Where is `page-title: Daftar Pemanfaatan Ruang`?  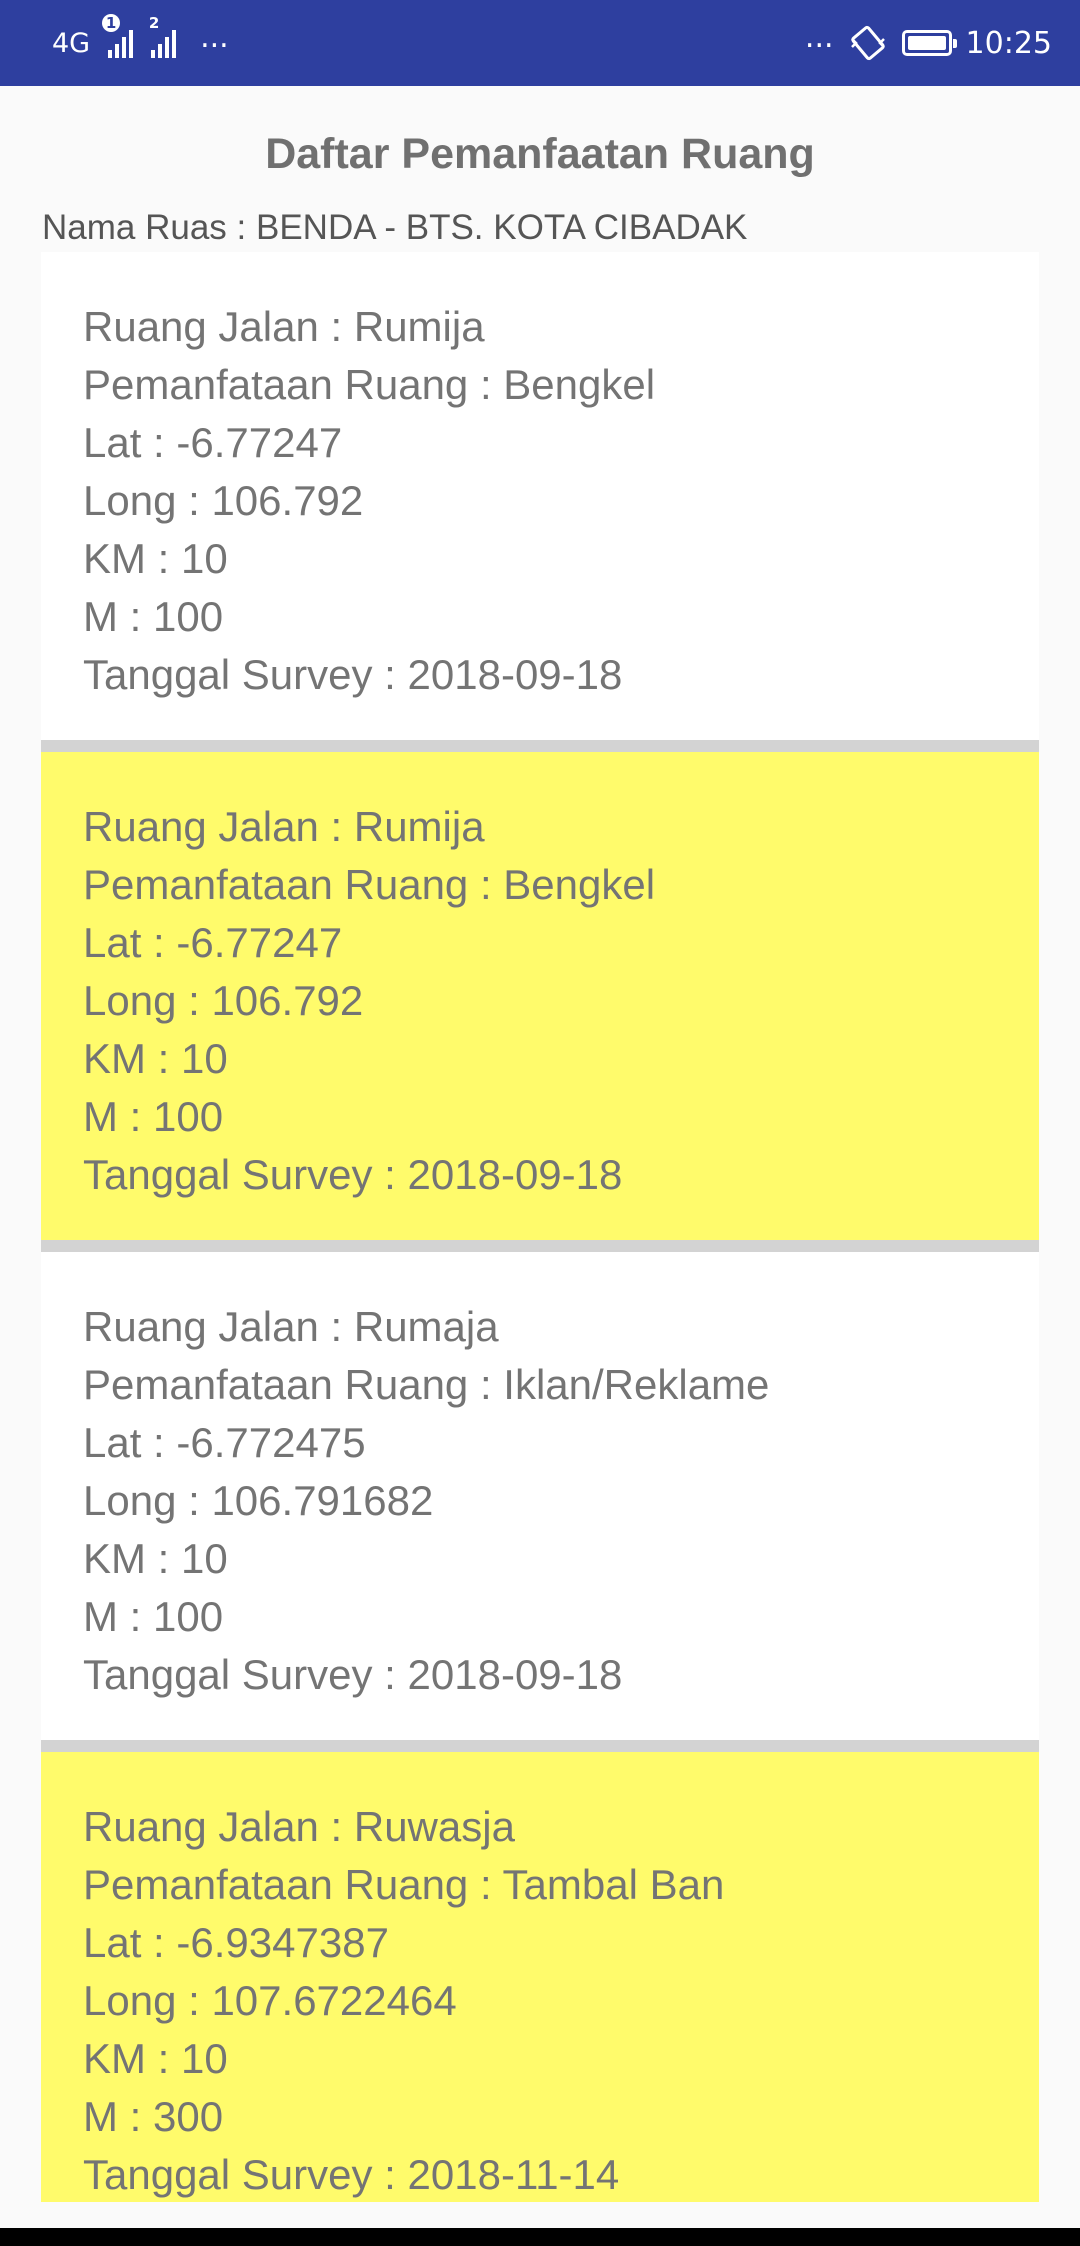 page-title: Daftar Pemanfaatan Ruang is located at coordinates (540, 154).